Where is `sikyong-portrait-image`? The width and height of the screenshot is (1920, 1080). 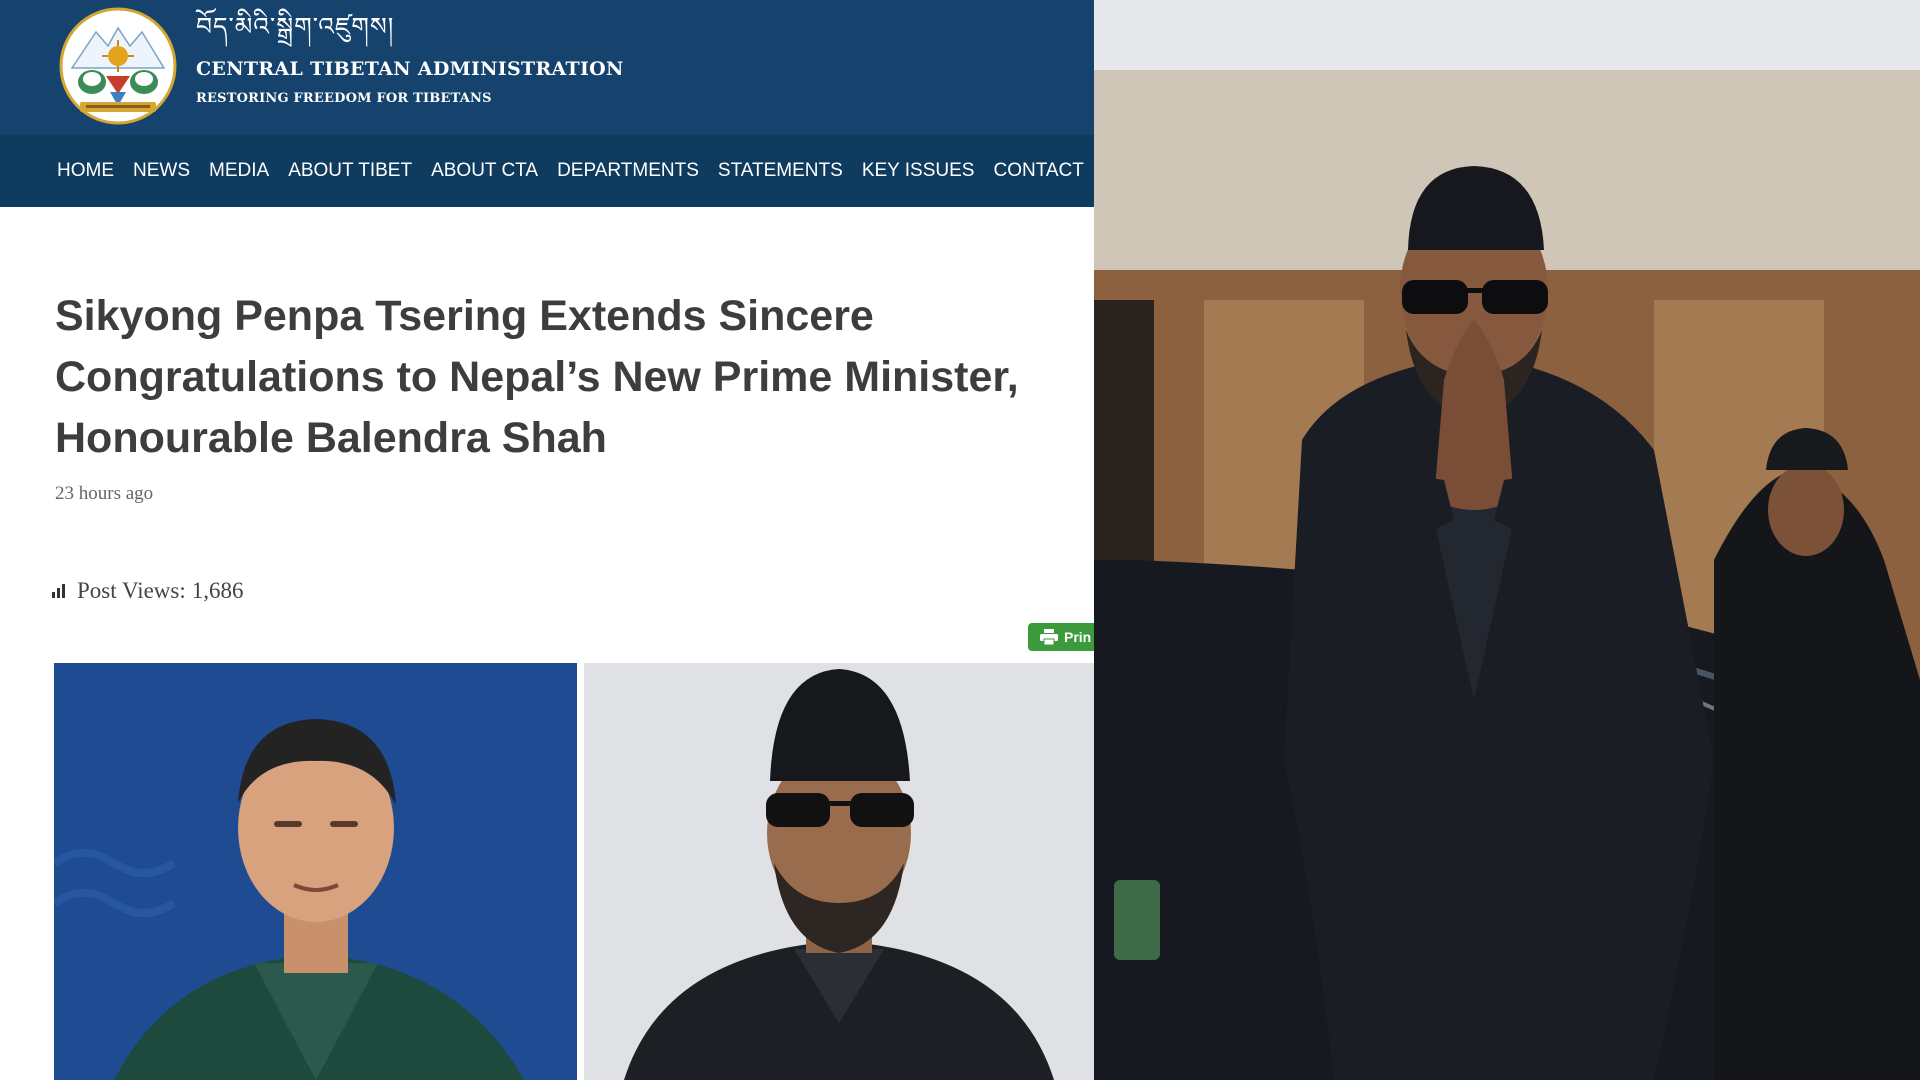 sikyong-portrait-image is located at coordinates (315, 871).